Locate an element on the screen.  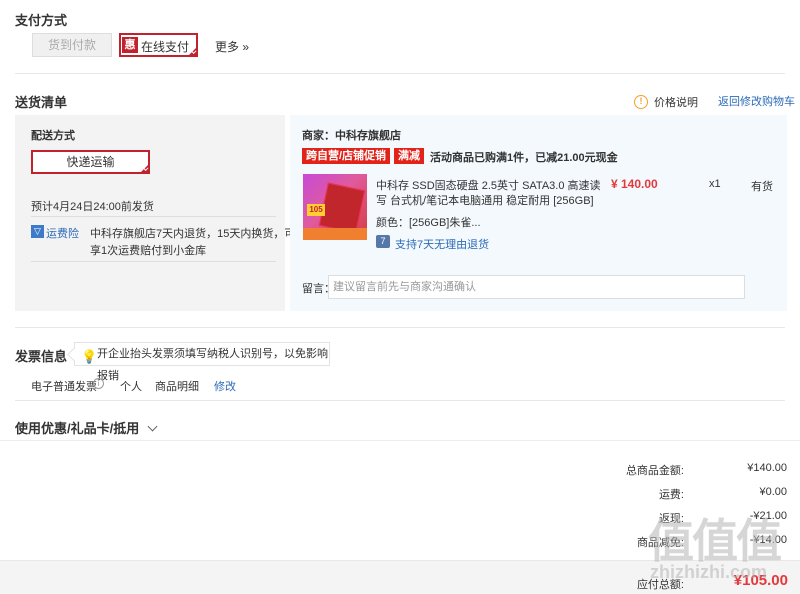
product-image: 105 is located at coordinates (335, 207).